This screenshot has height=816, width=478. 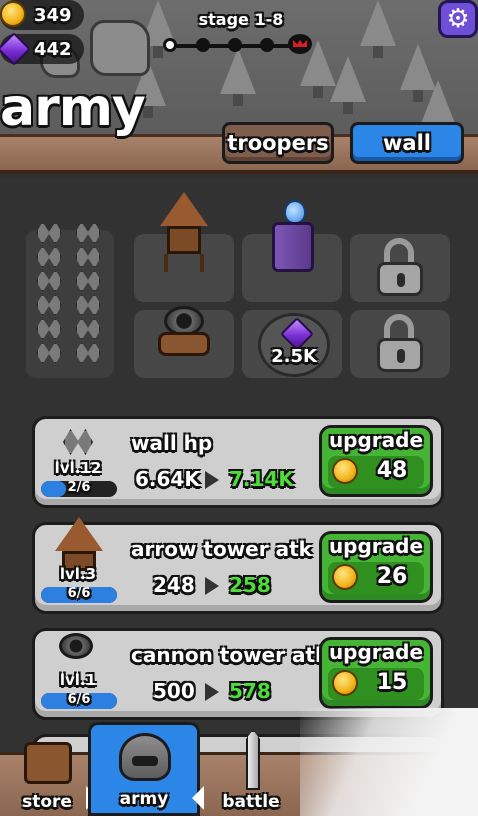 I want to click on gem-unlock-price: 2.5K, so click(x=294, y=356).